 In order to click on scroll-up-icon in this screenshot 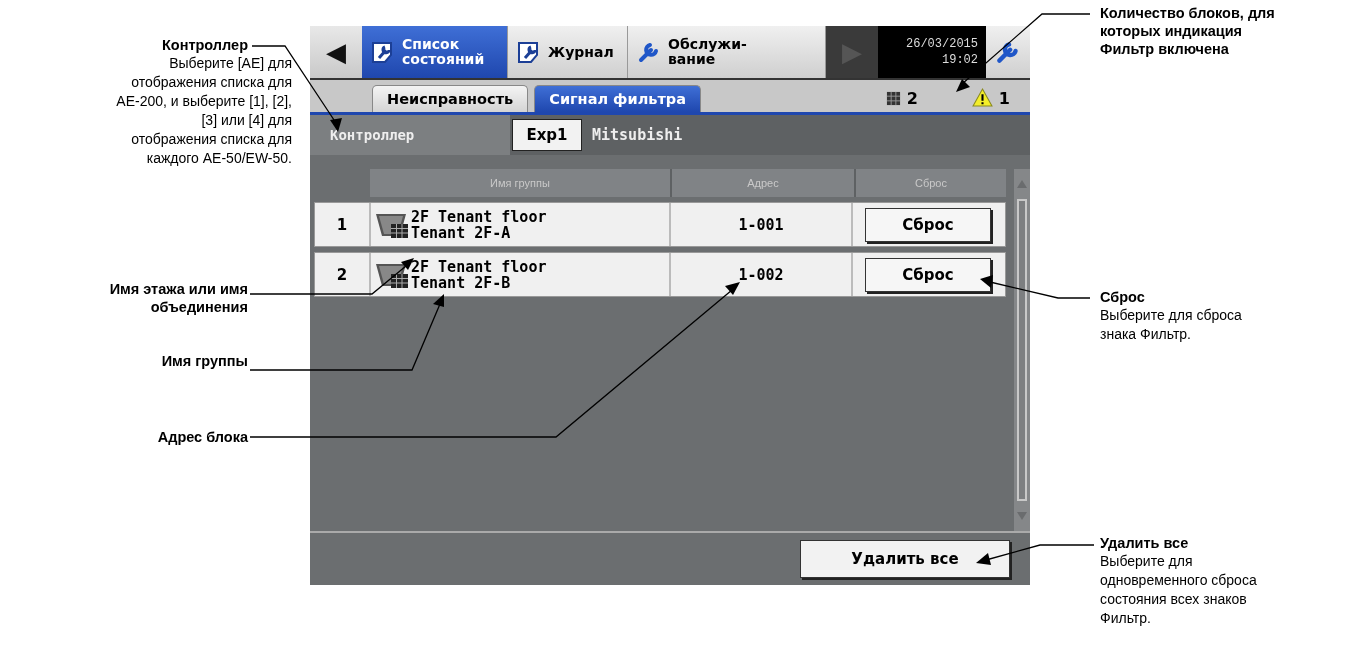, I will do `click(1022, 184)`.